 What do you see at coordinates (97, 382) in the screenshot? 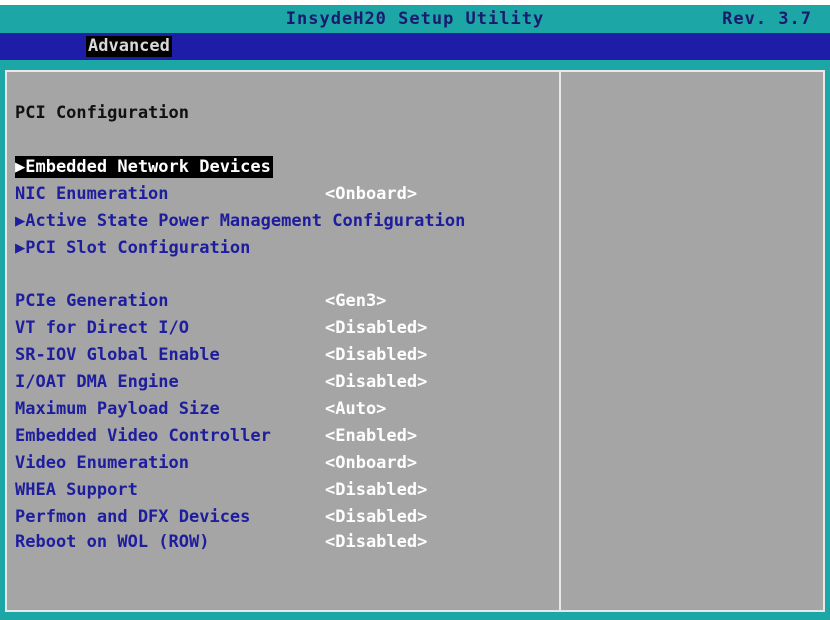
I see `setting-label-ioat-dma: I/OAT DMA Engine` at bounding box center [97, 382].